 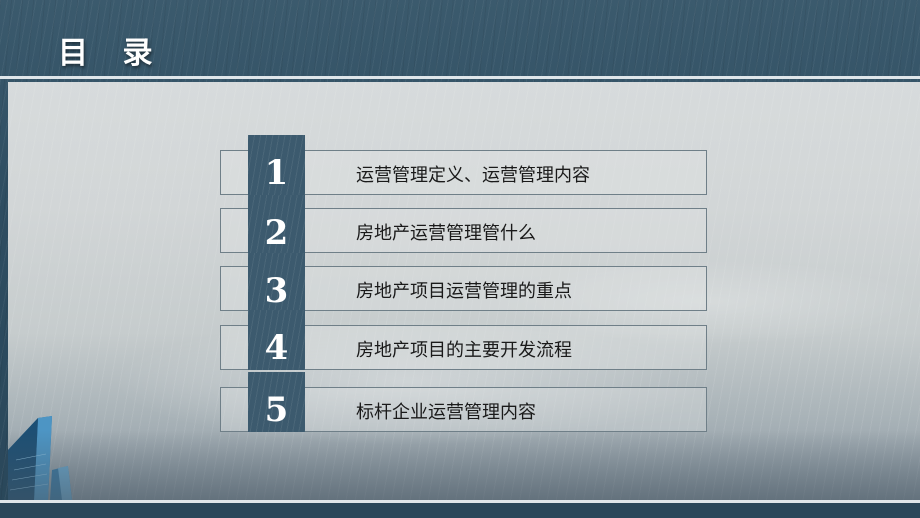 I want to click on skyscraper-image, so click(x=40, y=458).